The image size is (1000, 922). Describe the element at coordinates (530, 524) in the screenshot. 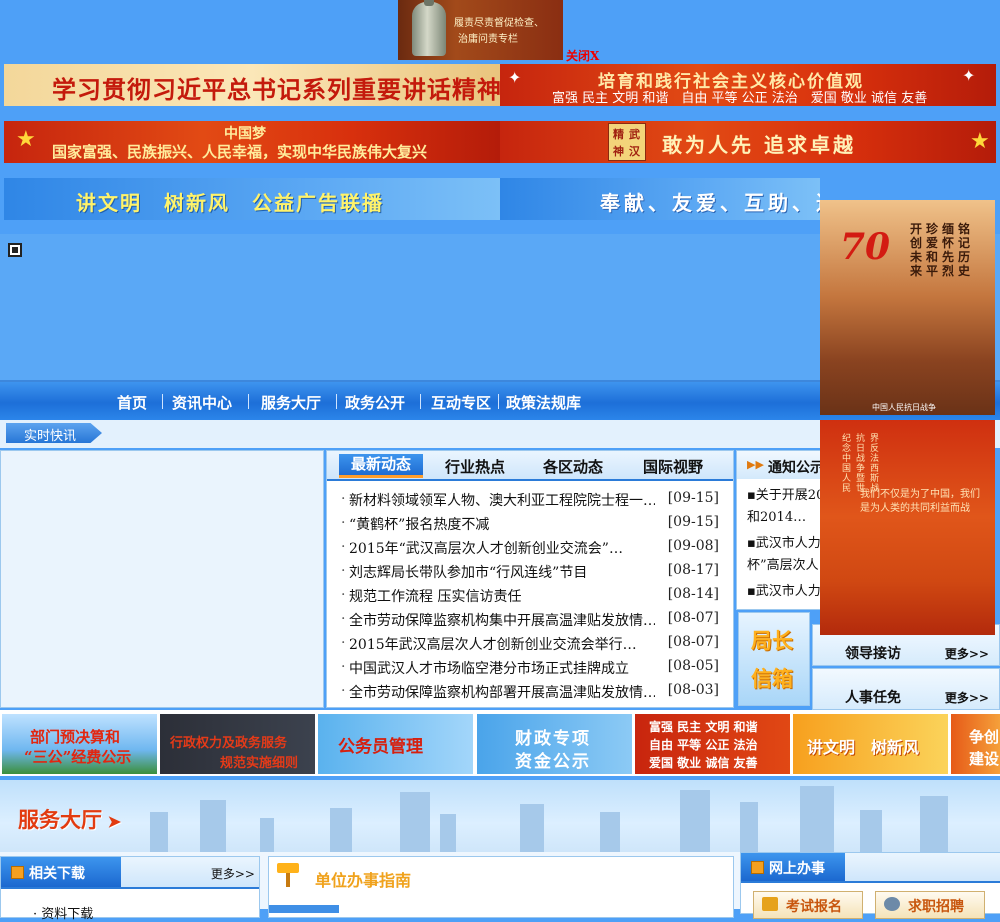

I see `news-row: · “黄鹤杯”报名热度不减 [09-15]` at that location.